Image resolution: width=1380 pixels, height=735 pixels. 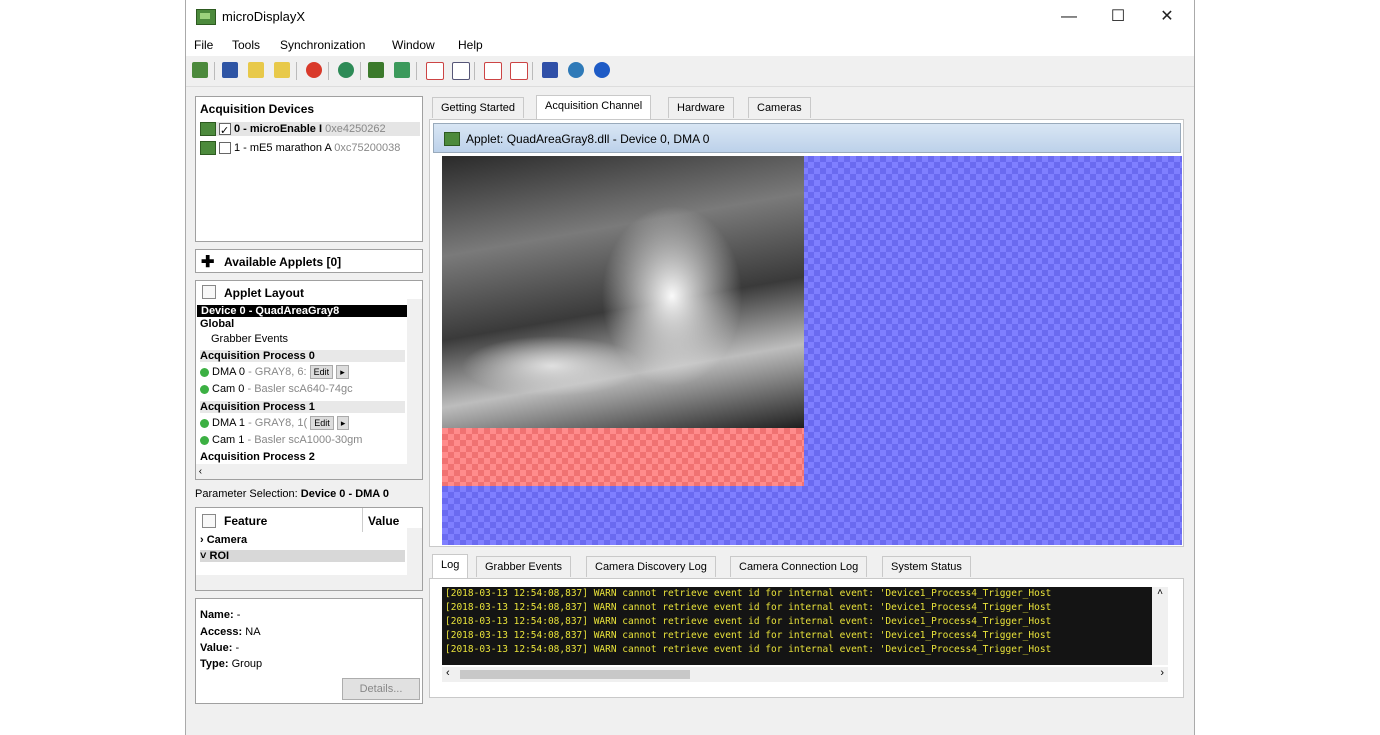 I want to click on feature-column-header: Feature, so click(x=245, y=521).